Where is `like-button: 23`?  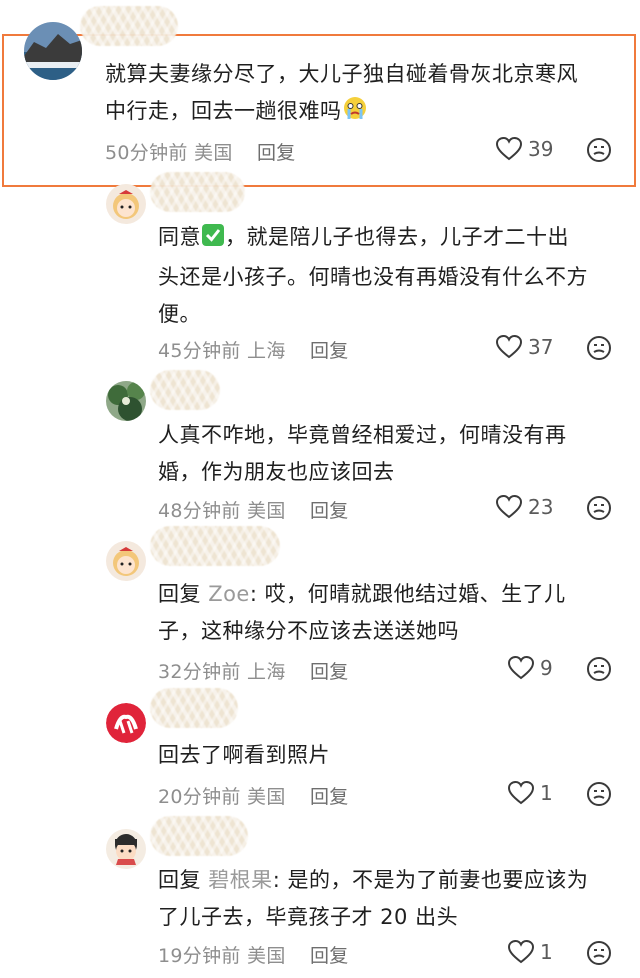
like-button: 23 is located at coordinates (524, 507).